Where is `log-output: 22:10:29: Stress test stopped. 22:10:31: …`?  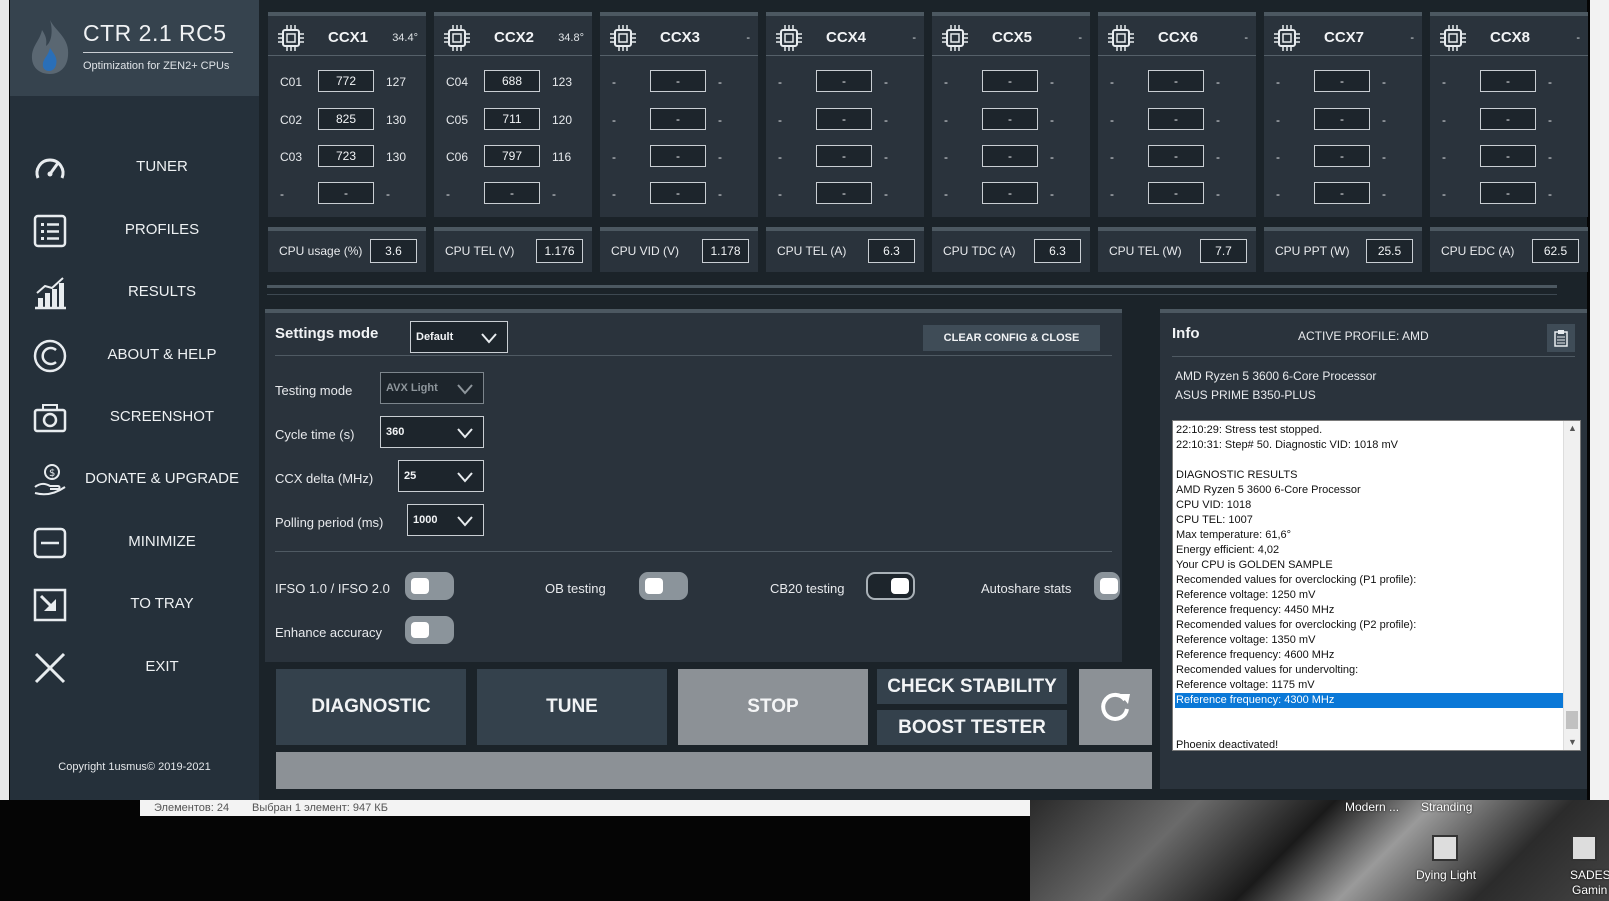
log-output: 22:10:29: Stress test stopped. 22:10:31: … is located at coordinates (1376, 585).